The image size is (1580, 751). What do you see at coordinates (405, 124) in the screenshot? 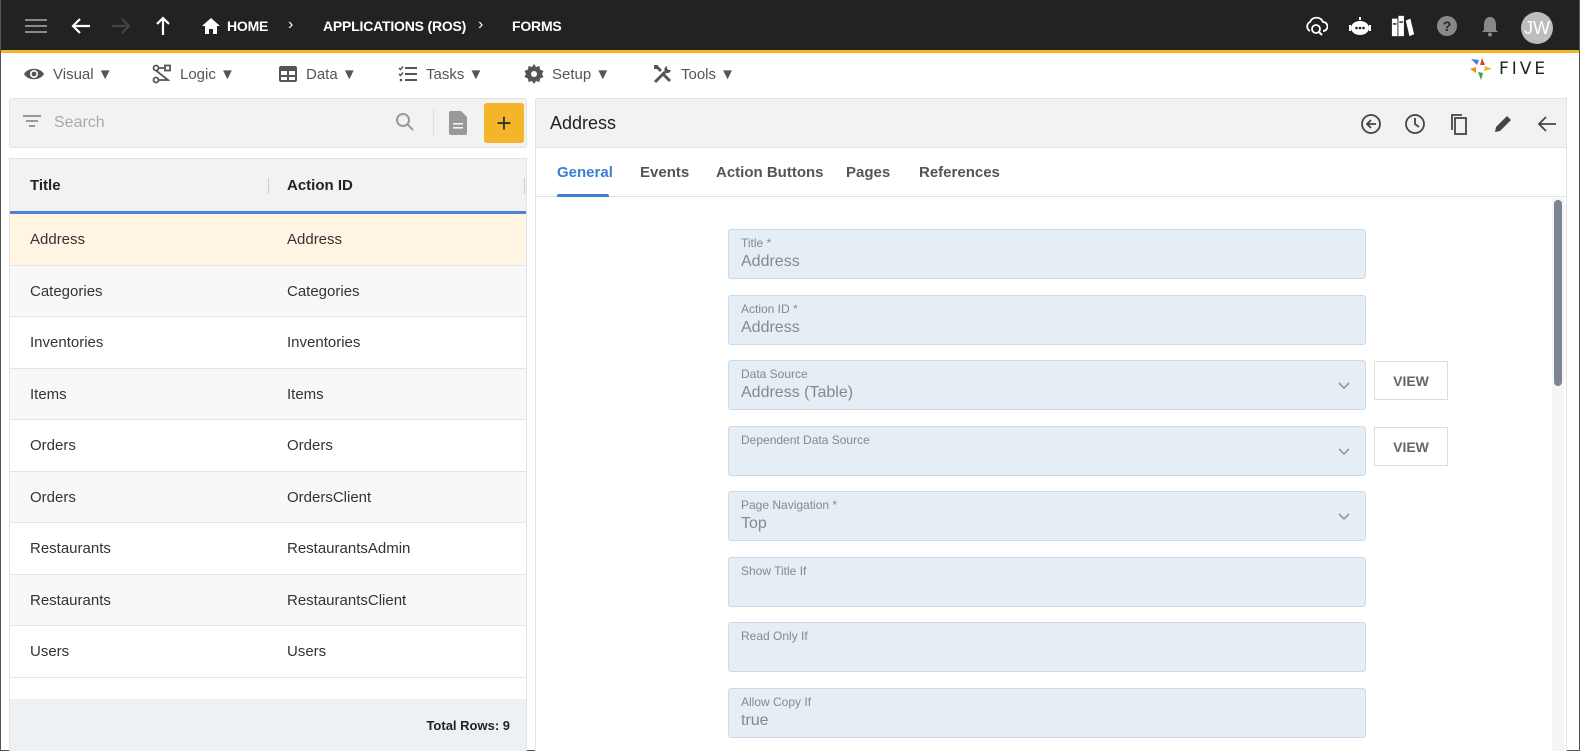
I see `search-icon` at bounding box center [405, 124].